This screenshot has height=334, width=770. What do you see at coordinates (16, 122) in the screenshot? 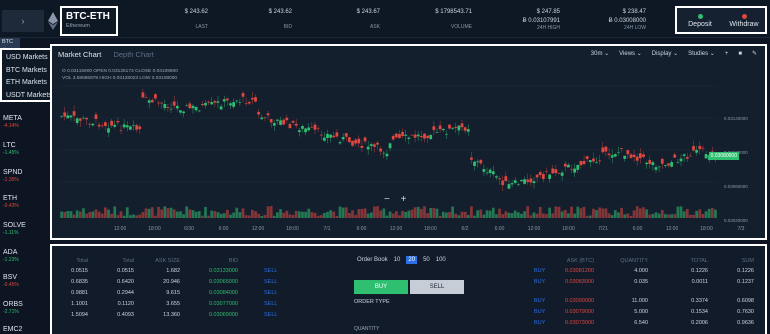
I see `coin-item-meta: META -4.14%` at bounding box center [16, 122].